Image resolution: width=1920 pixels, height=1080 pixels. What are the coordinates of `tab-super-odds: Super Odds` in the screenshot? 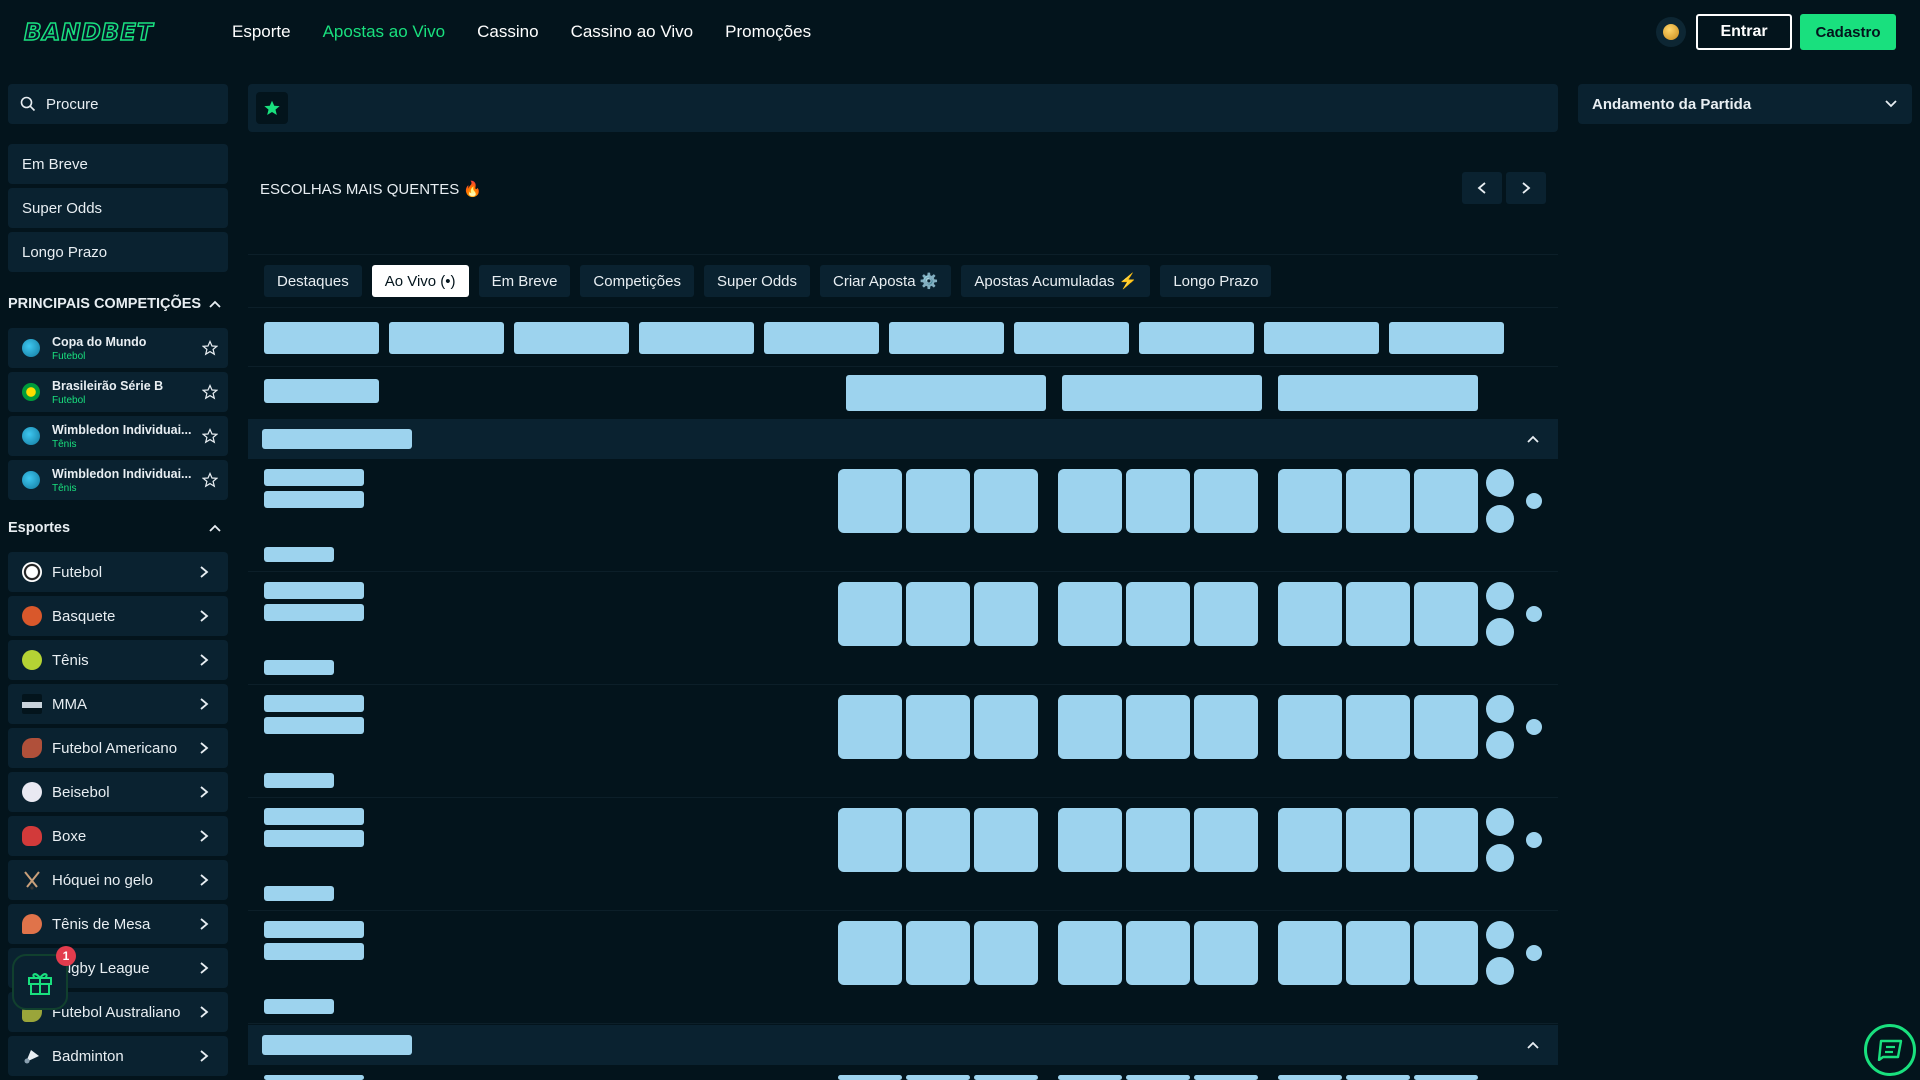 It's located at (757, 281).